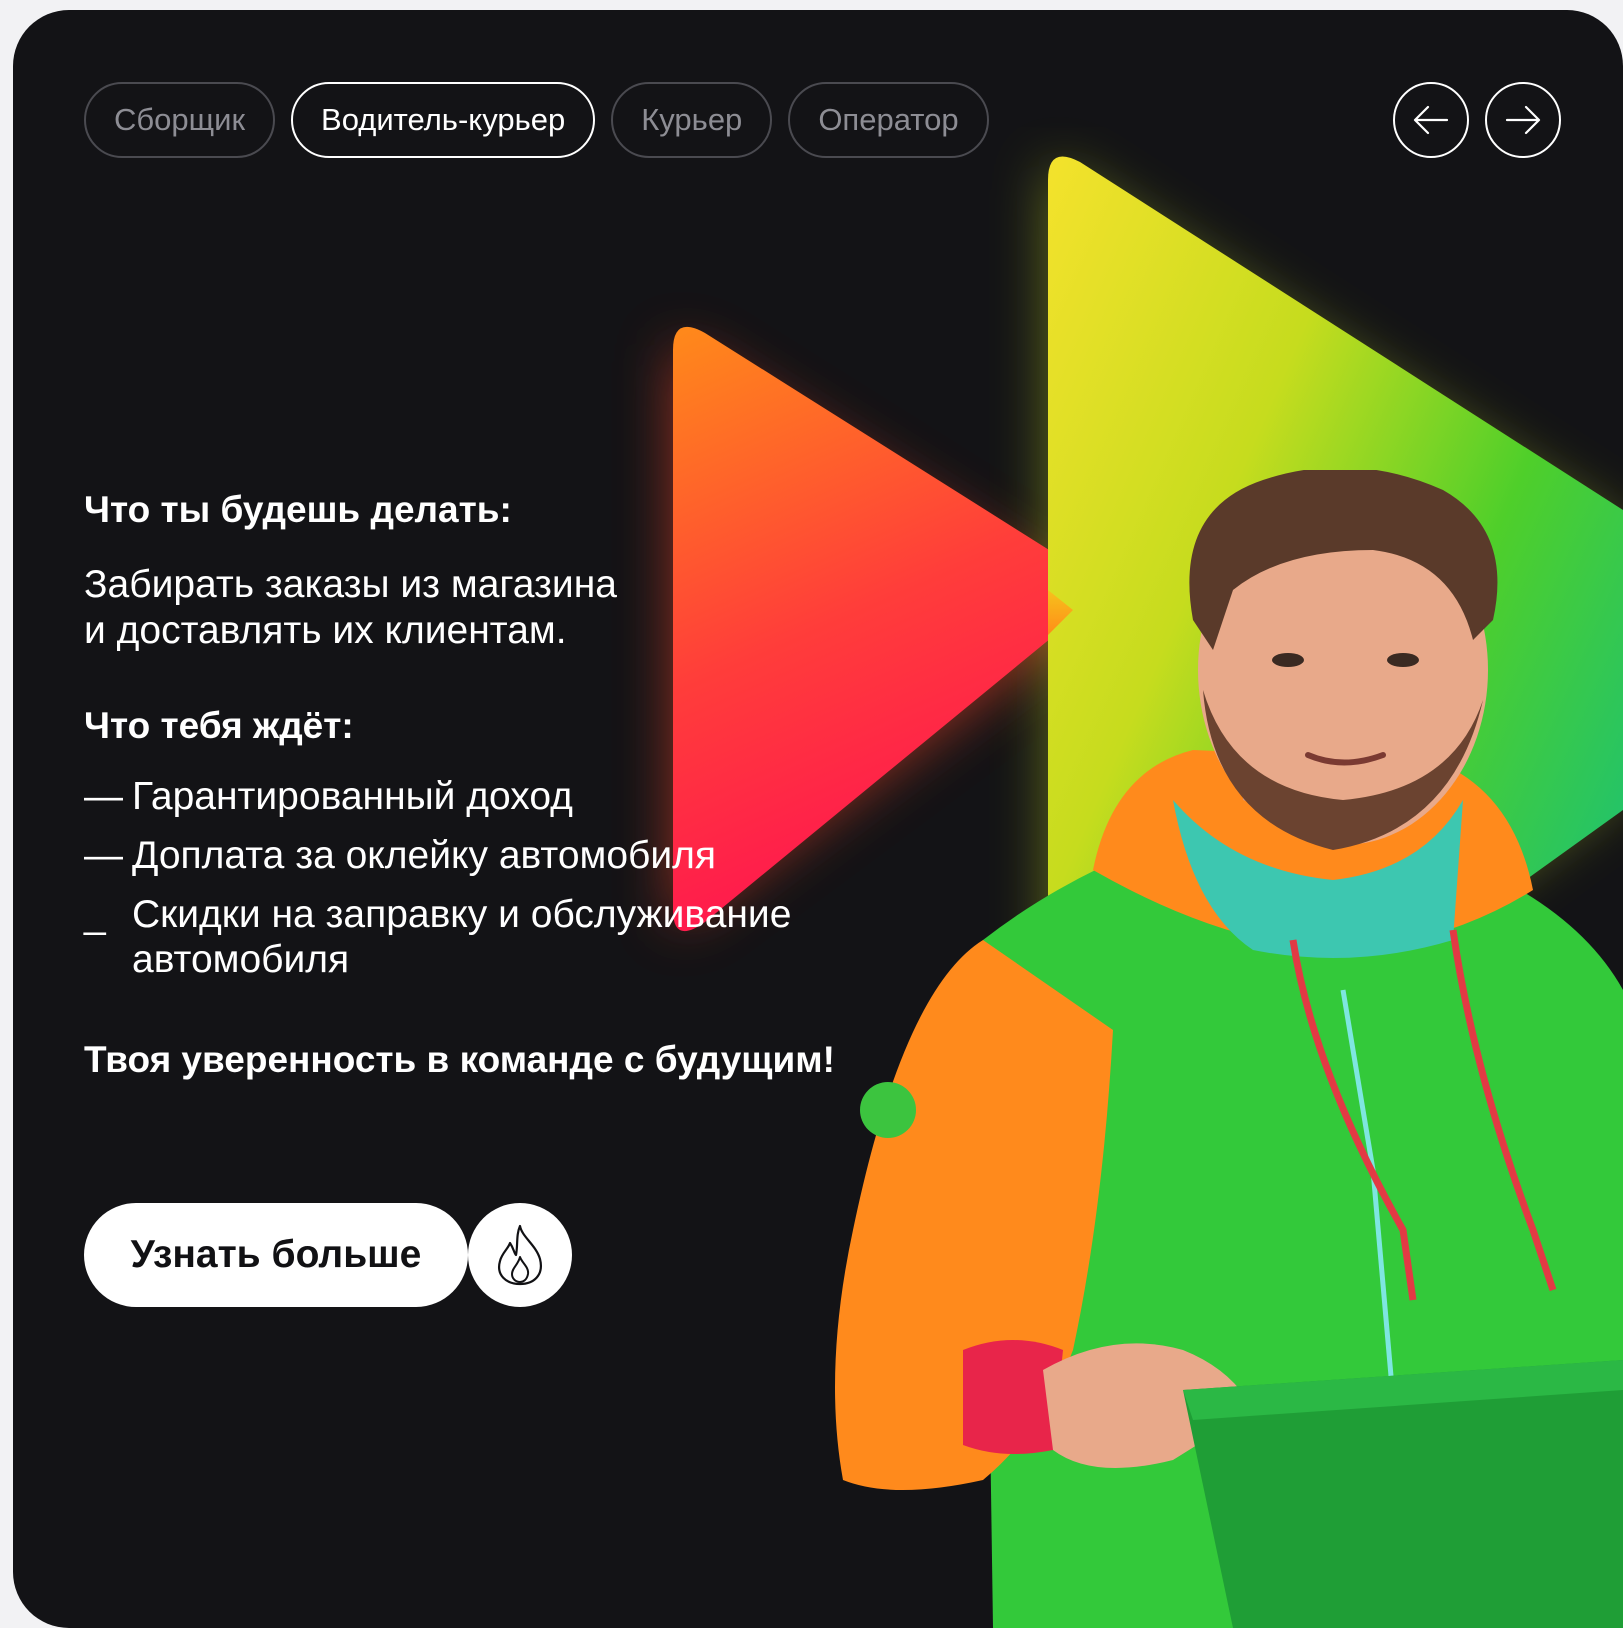 This screenshot has width=1623, height=1628. What do you see at coordinates (180, 120) in the screenshot?
I see `tab-assembler: Сборщик` at bounding box center [180, 120].